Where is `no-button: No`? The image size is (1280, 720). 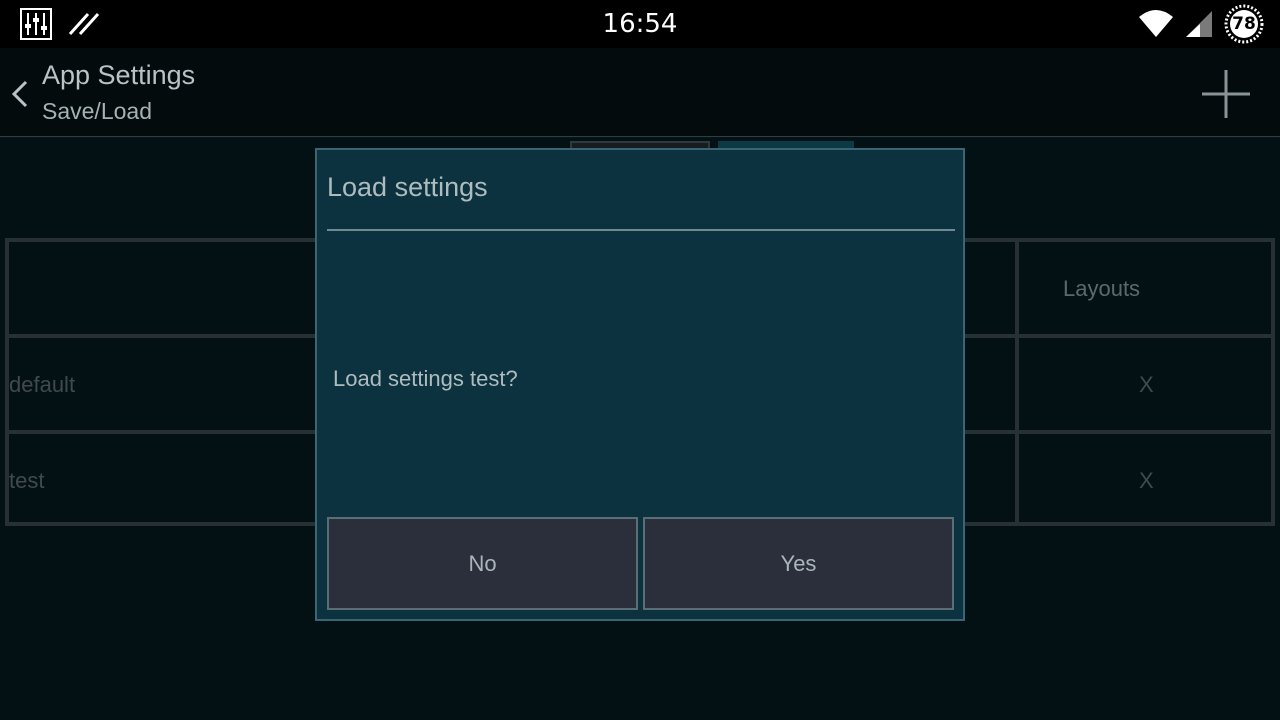
no-button: No is located at coordinates (482, 563).